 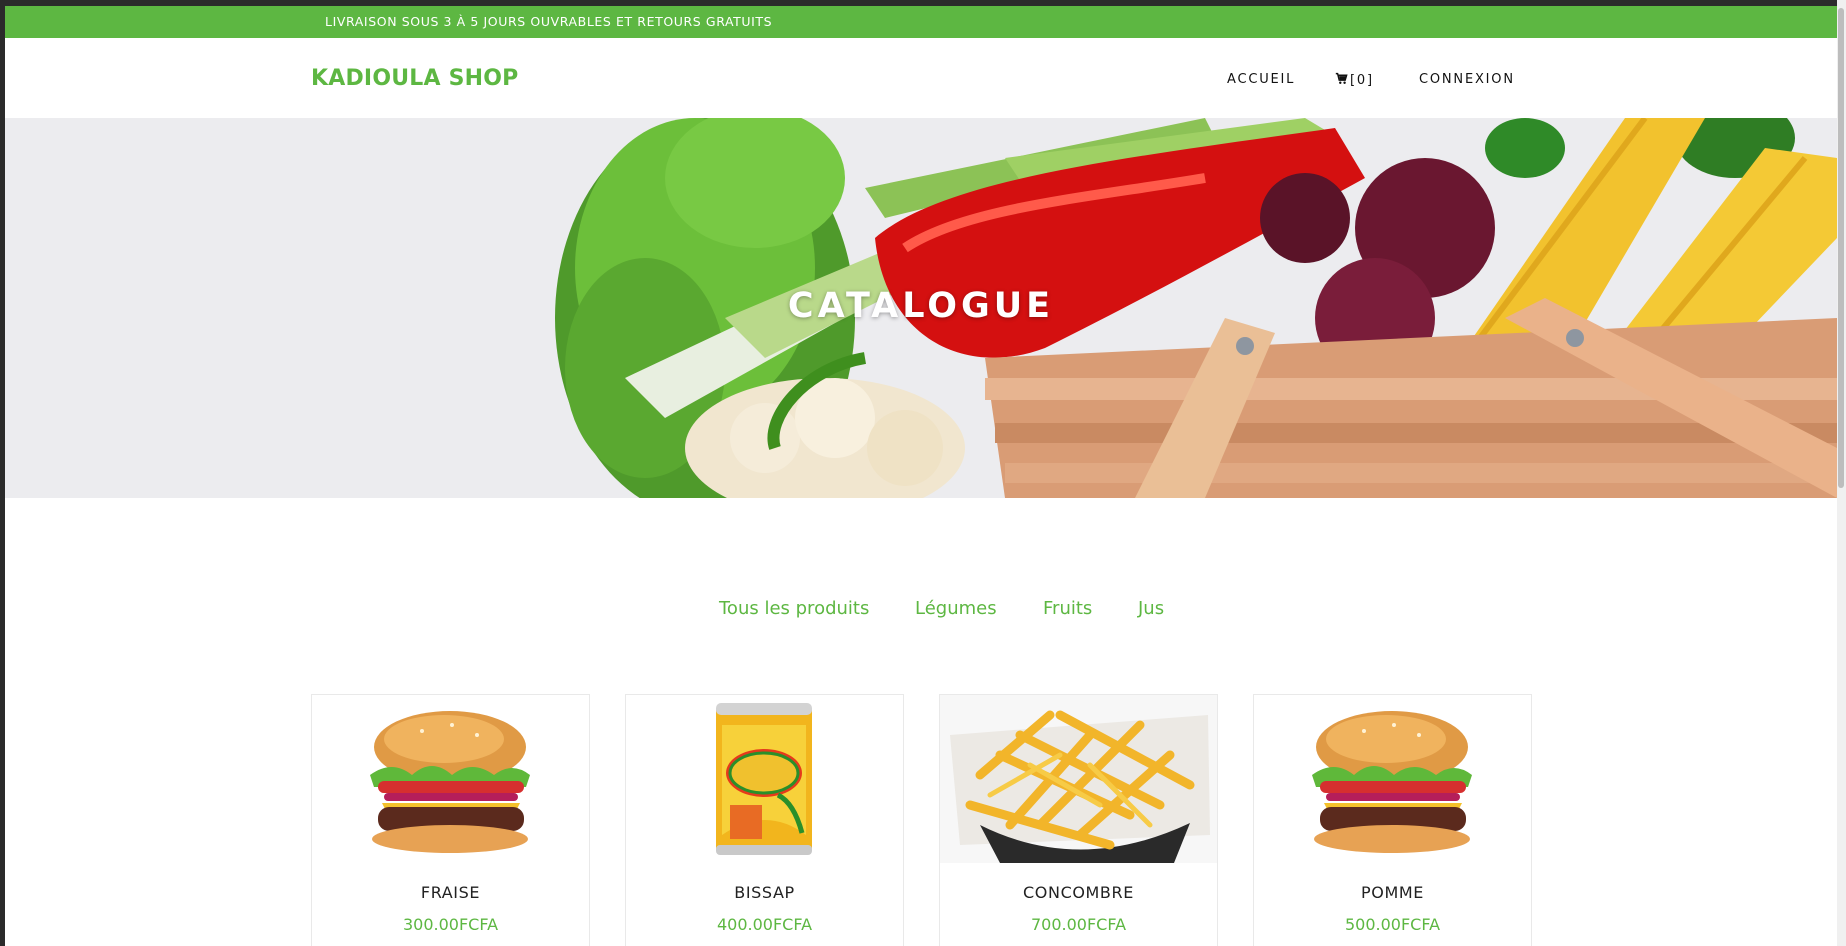 I want to click on product-card: CONCOMBRE 700.00FCFA, so click(x=1078, y=820).